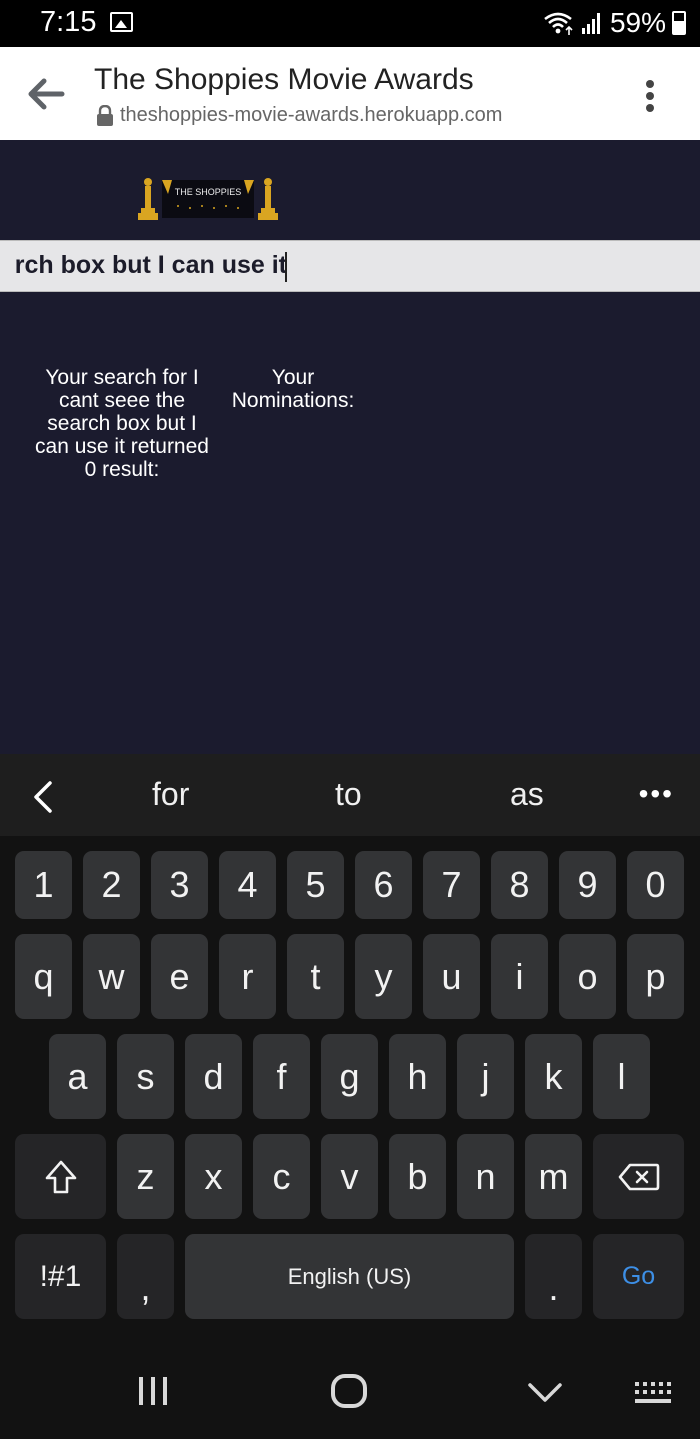 The width and height of the screenshot is (700, 1439). I want to click on key-f: f, so click(281, 1076).